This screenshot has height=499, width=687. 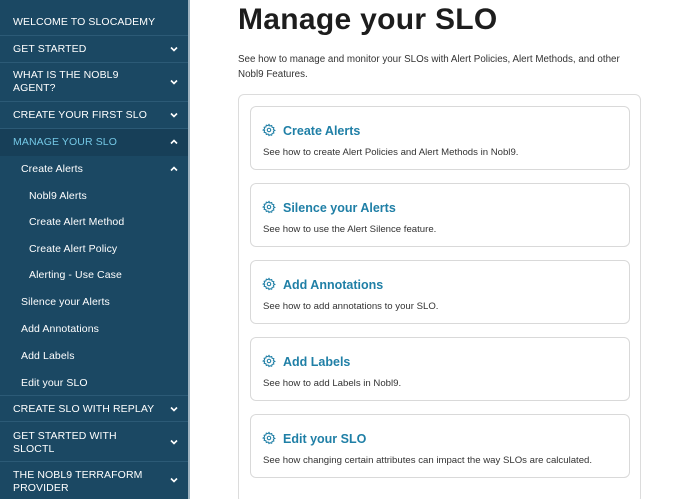 I want to click on sidebar-item-label: Add Annotations, so click(x=60, y=329).